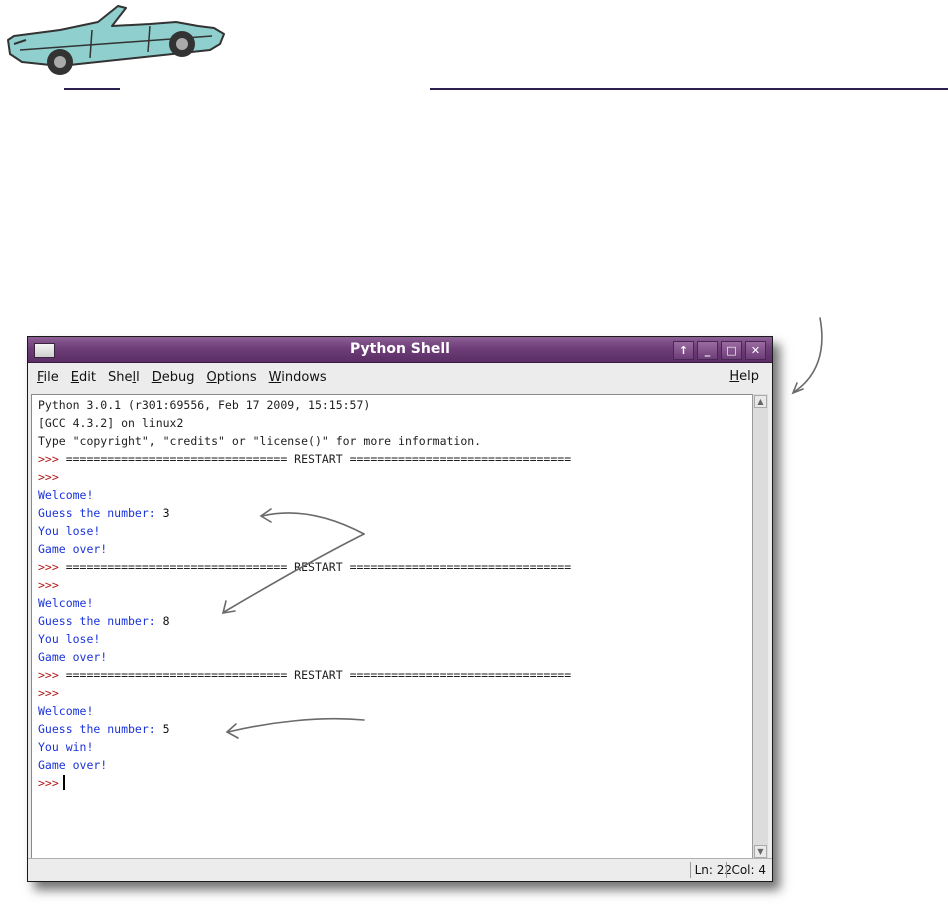 The image size is (948, 908). What do you see at coordinates (166, 513) in the screenshot?
I see `user-input-value: 3` at bounding box center [166, 513].